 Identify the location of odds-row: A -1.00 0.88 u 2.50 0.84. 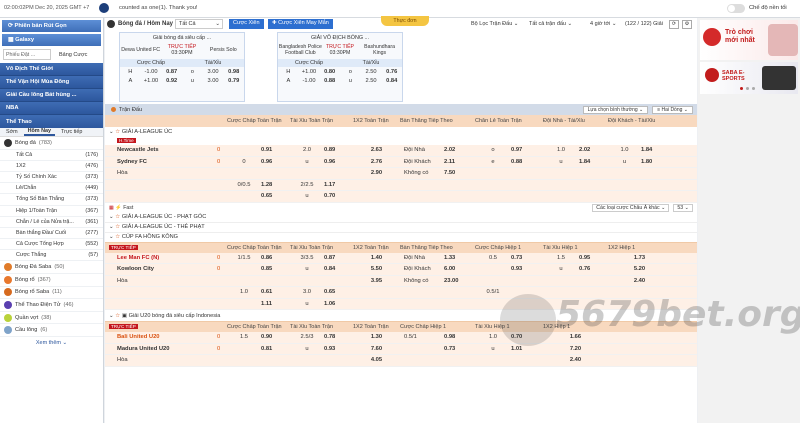
(340, 80).